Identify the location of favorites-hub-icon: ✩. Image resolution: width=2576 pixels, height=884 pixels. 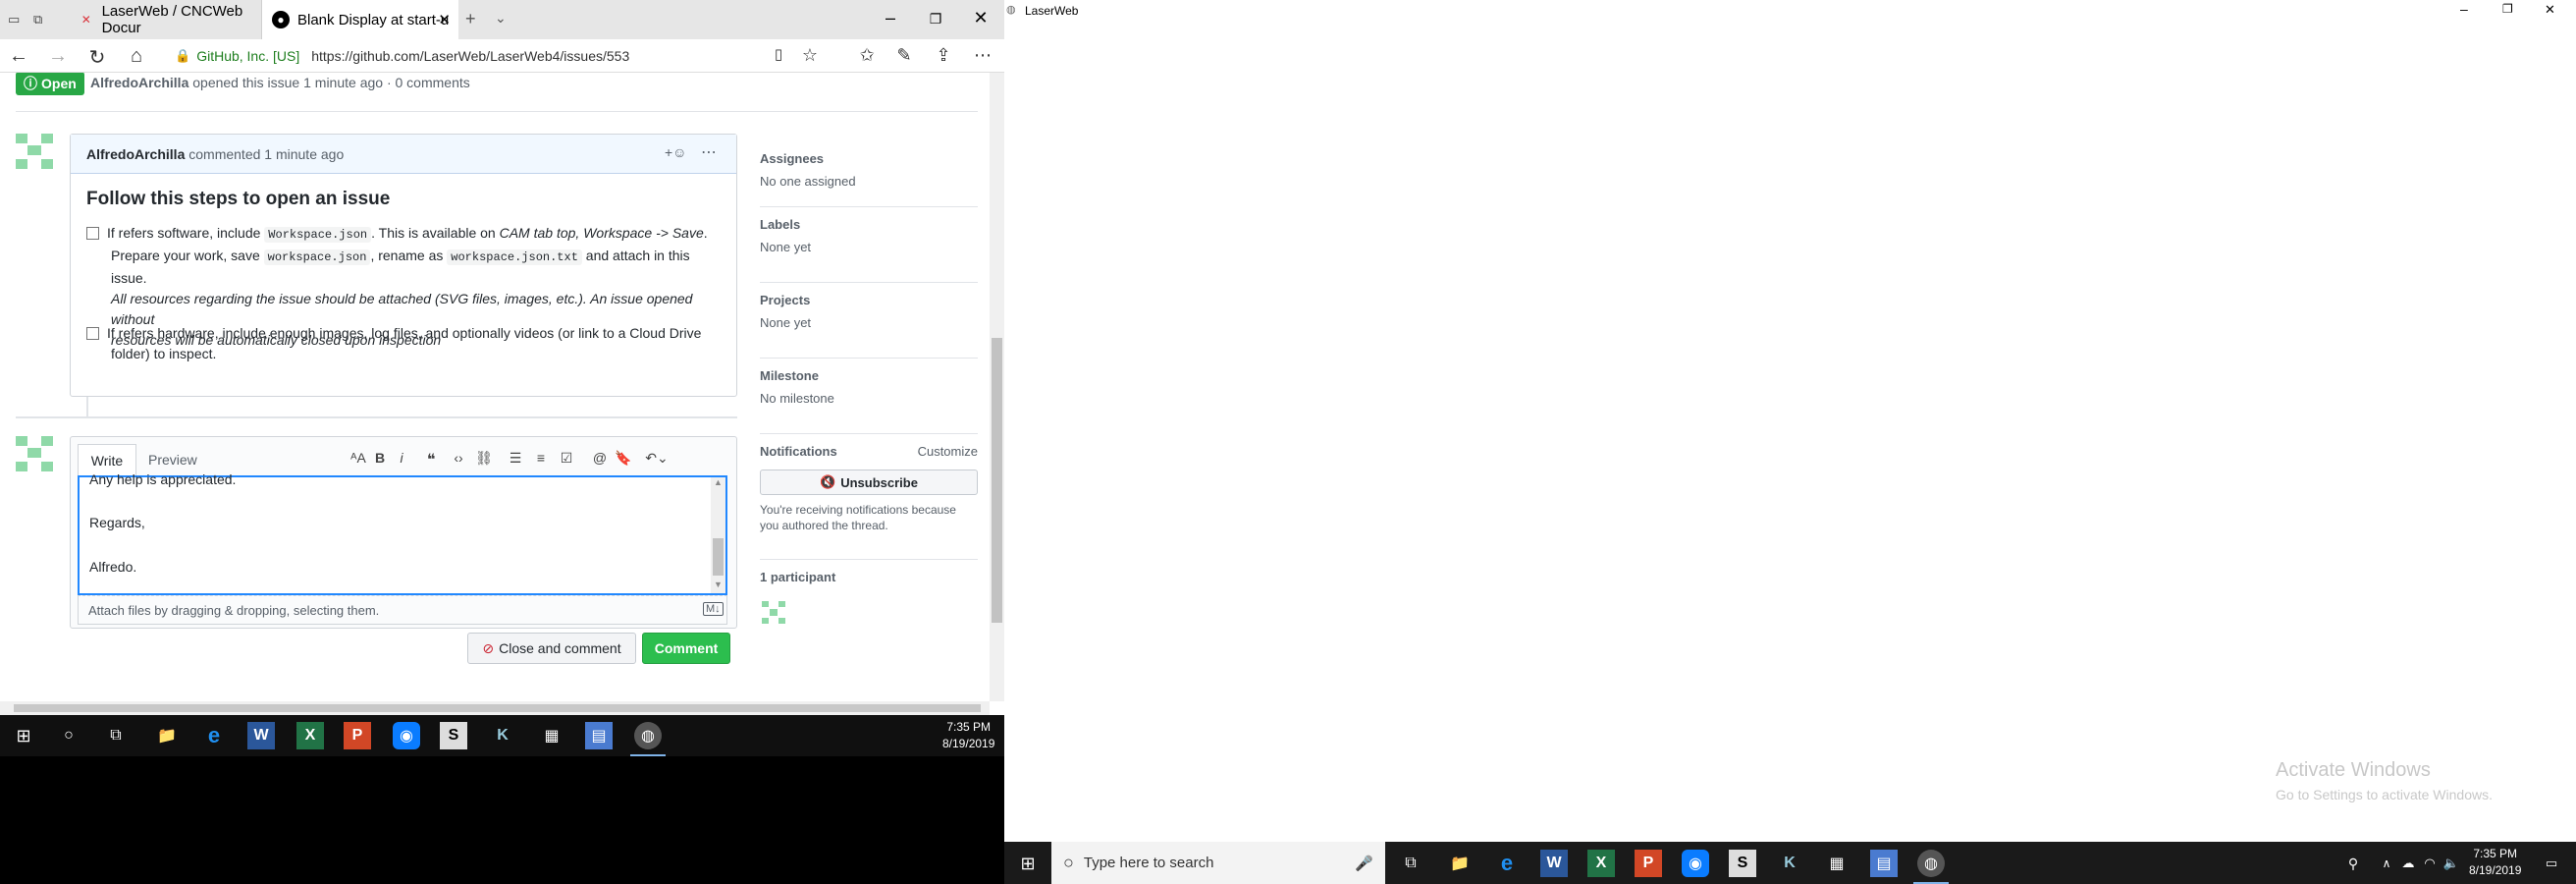
(867, 55).